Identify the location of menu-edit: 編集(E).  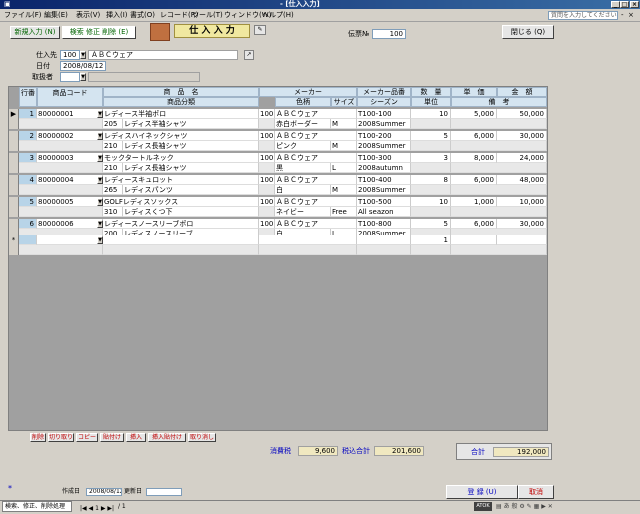
(56, 15).